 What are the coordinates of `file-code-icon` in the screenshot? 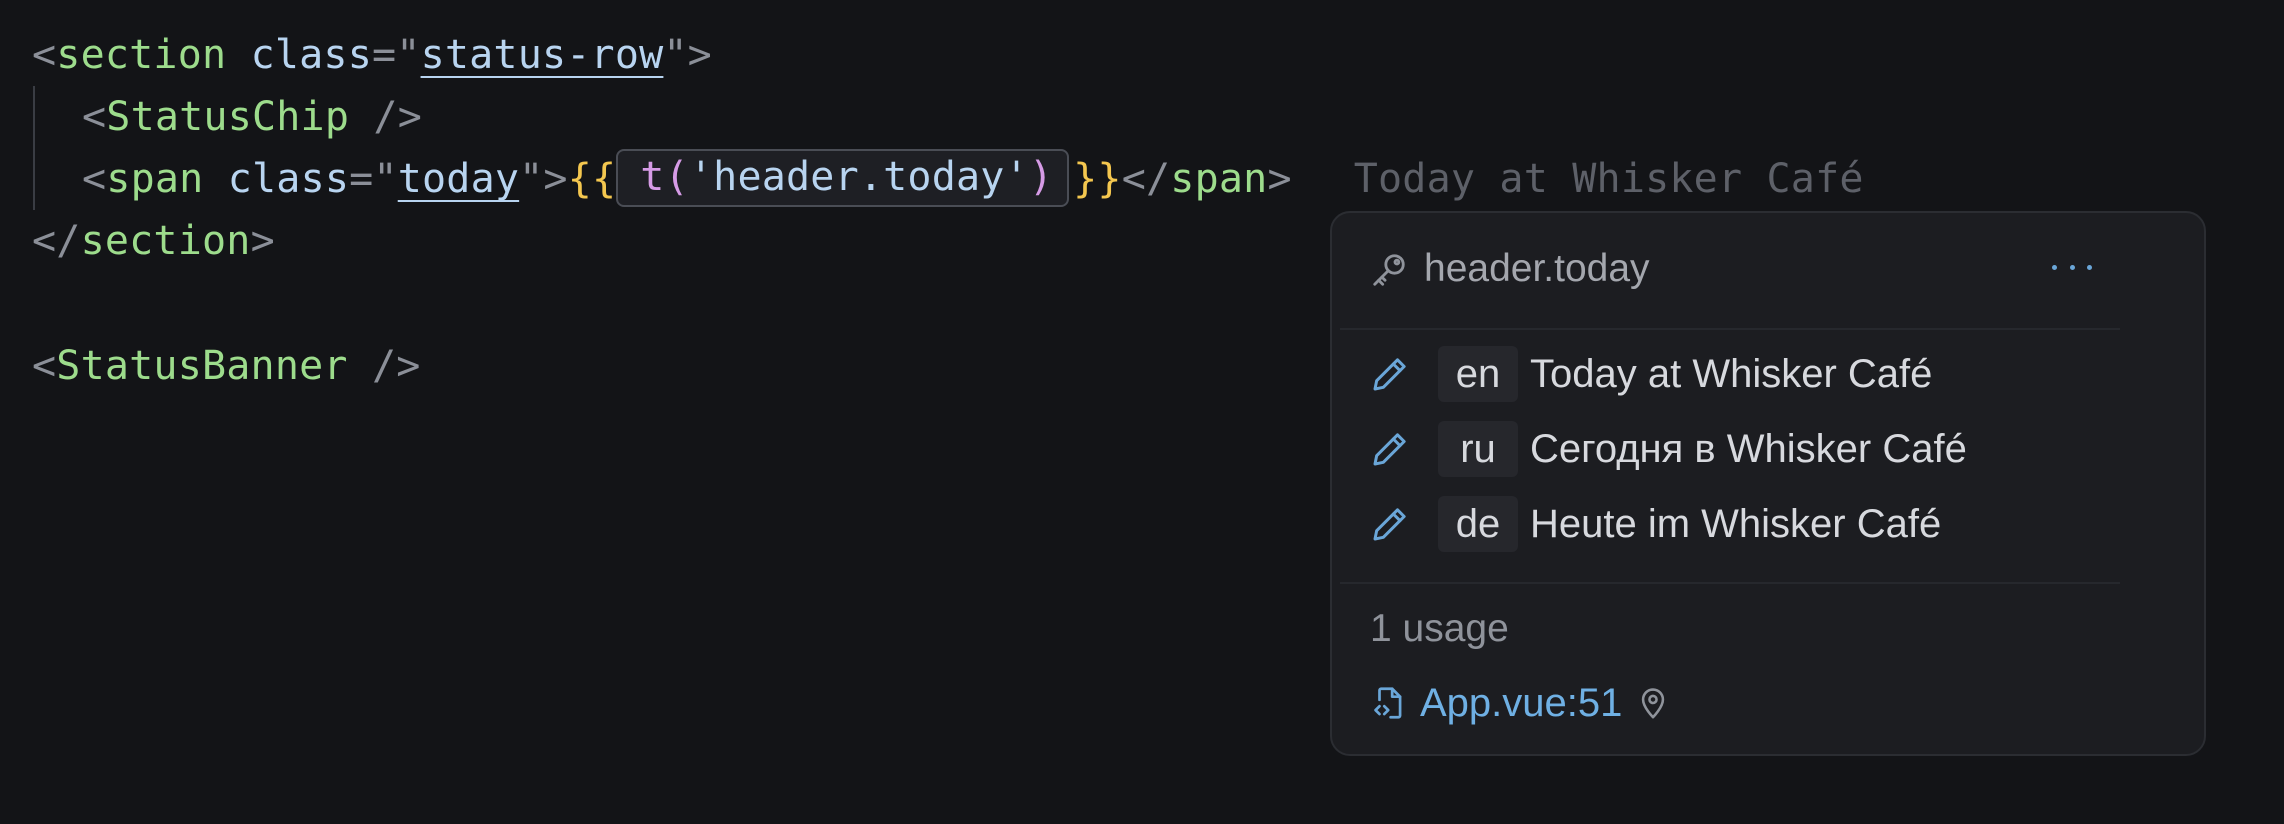 It's located at (1388, 703).